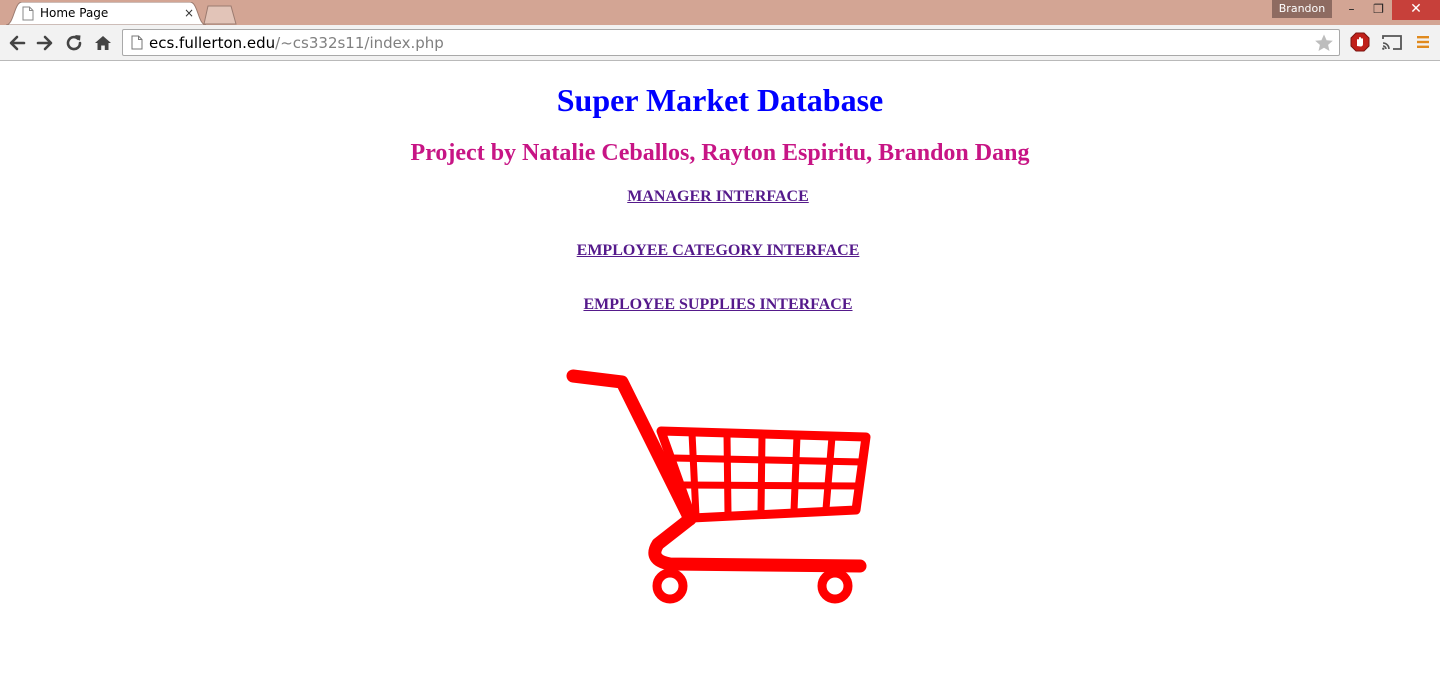 The height and width of the screenshot is (680, 1440). What do you see at coordinates (752, 586) in the screenshot?
I see `cart-wheels` at bounding box center [752, 586].